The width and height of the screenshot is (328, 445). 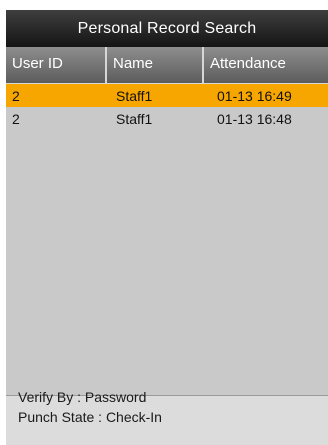 What do you see at coordinates (254, 95) in the screenshot?
I see `cell-attendance: 01-13 16:49` at bounding box center [254, 95].